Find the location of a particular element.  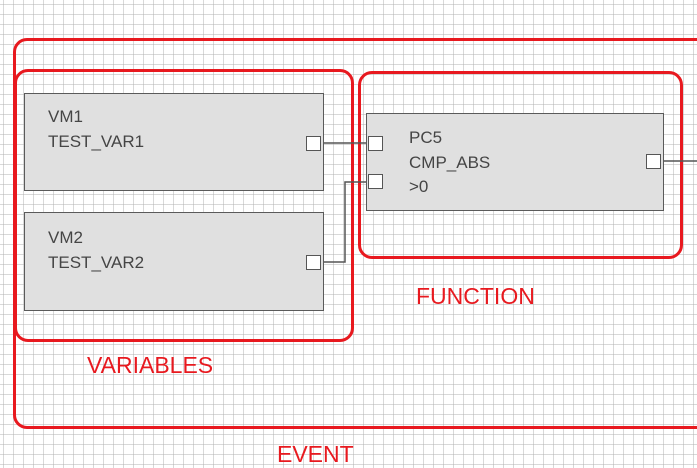

vm1-variable: TEST_VAR1 is located at coordinates (96, 141).